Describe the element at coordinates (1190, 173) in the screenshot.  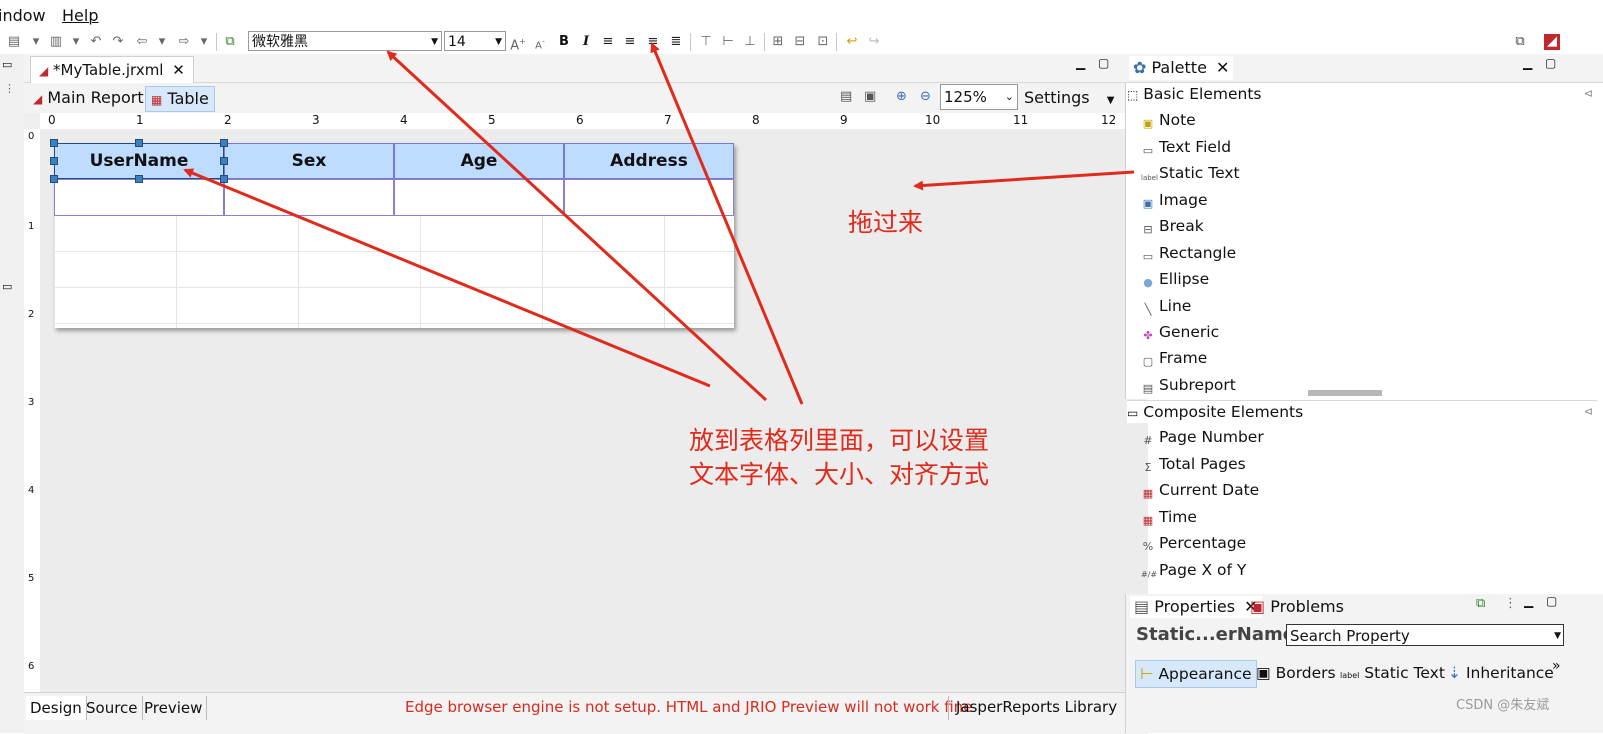
I see `palette-item-static-text: labelStatic Text` at that location.